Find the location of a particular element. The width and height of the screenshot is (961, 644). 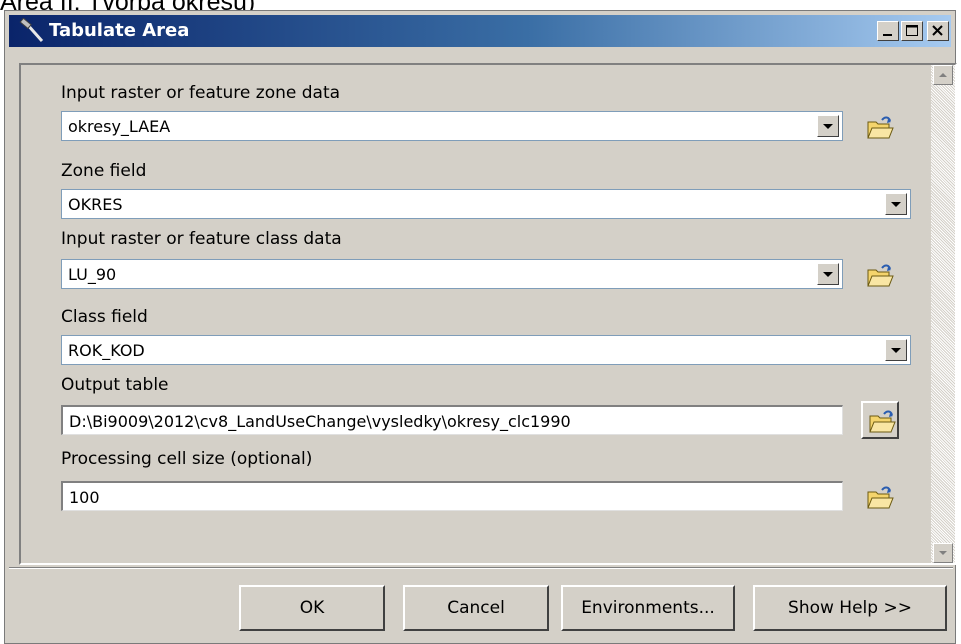

zone-field-label: Zone field is located at coordinates (104, 171).